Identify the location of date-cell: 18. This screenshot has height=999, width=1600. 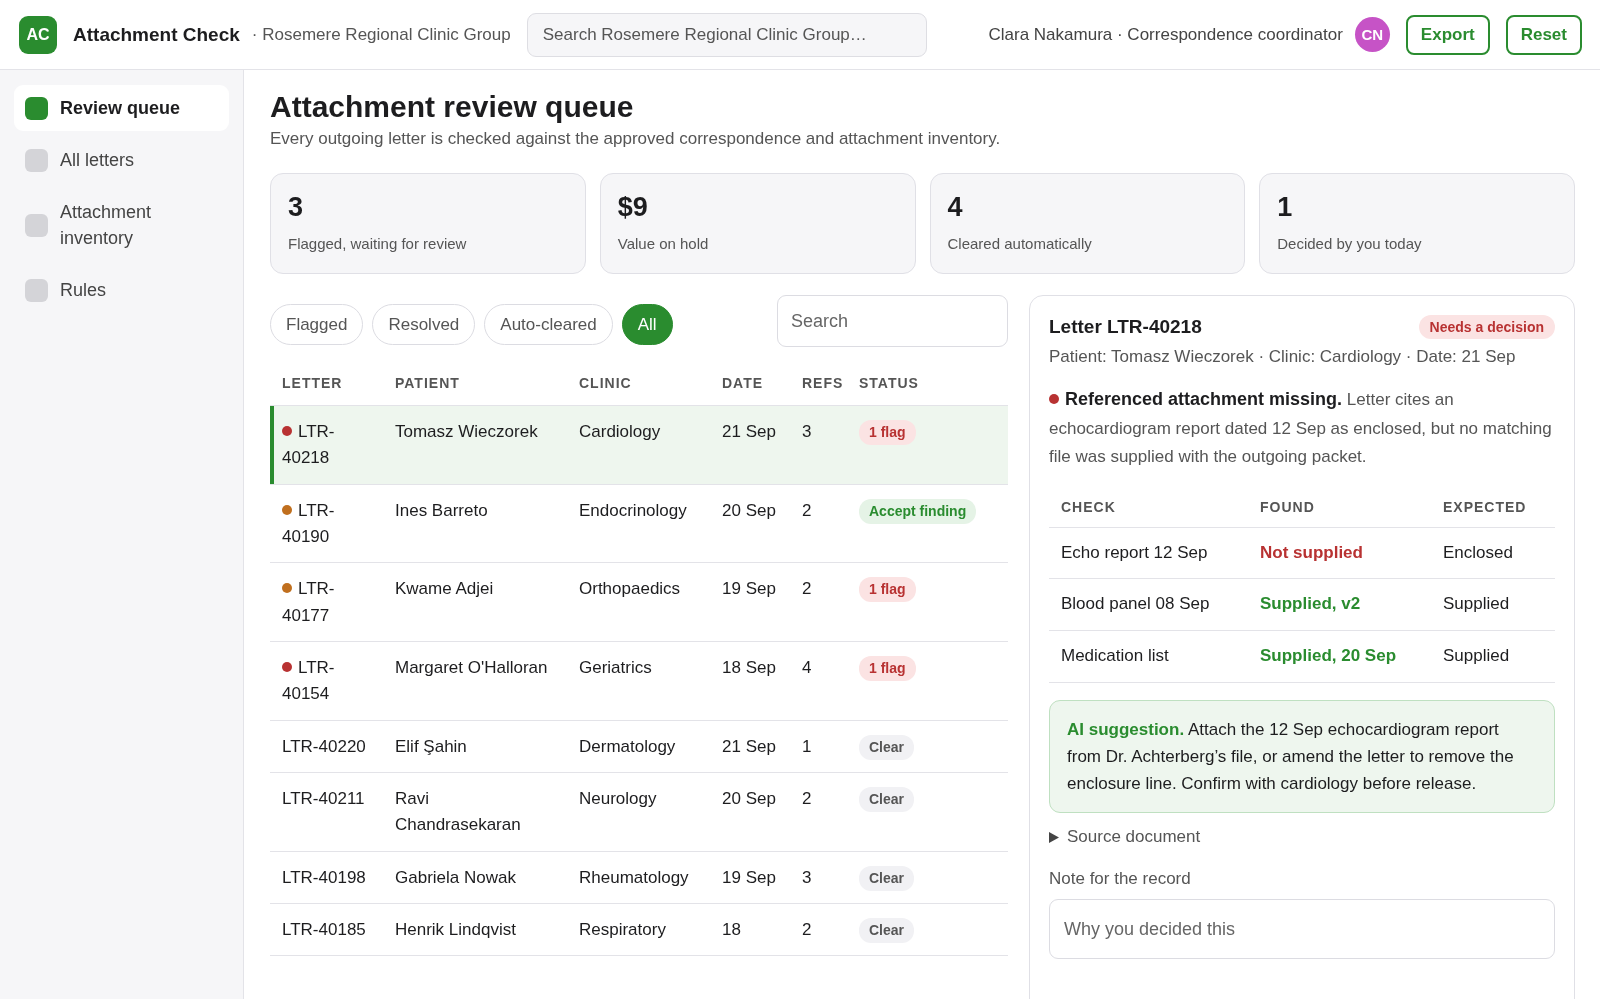
(750, 929).